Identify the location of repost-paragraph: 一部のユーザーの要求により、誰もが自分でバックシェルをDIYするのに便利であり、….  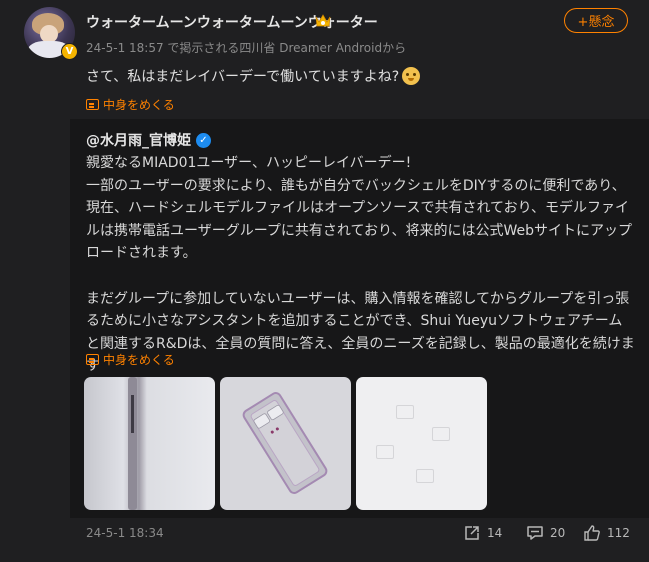
(359, 219).